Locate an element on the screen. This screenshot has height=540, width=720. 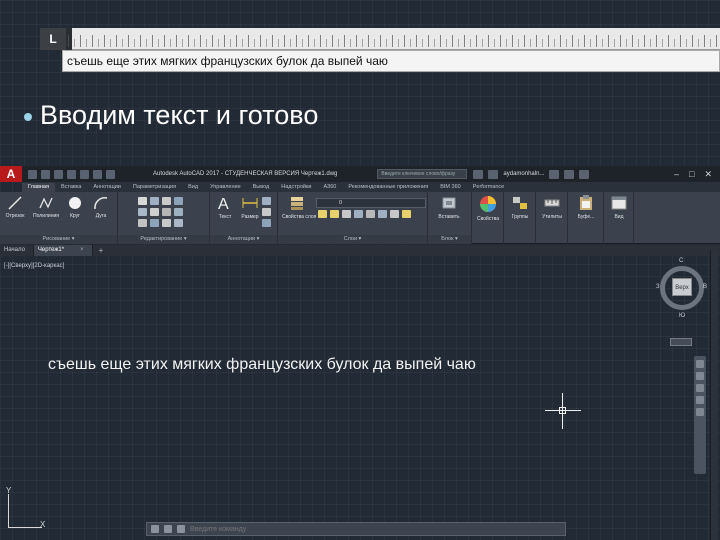
close-button: ✕ is located at coordinates (708, 174).